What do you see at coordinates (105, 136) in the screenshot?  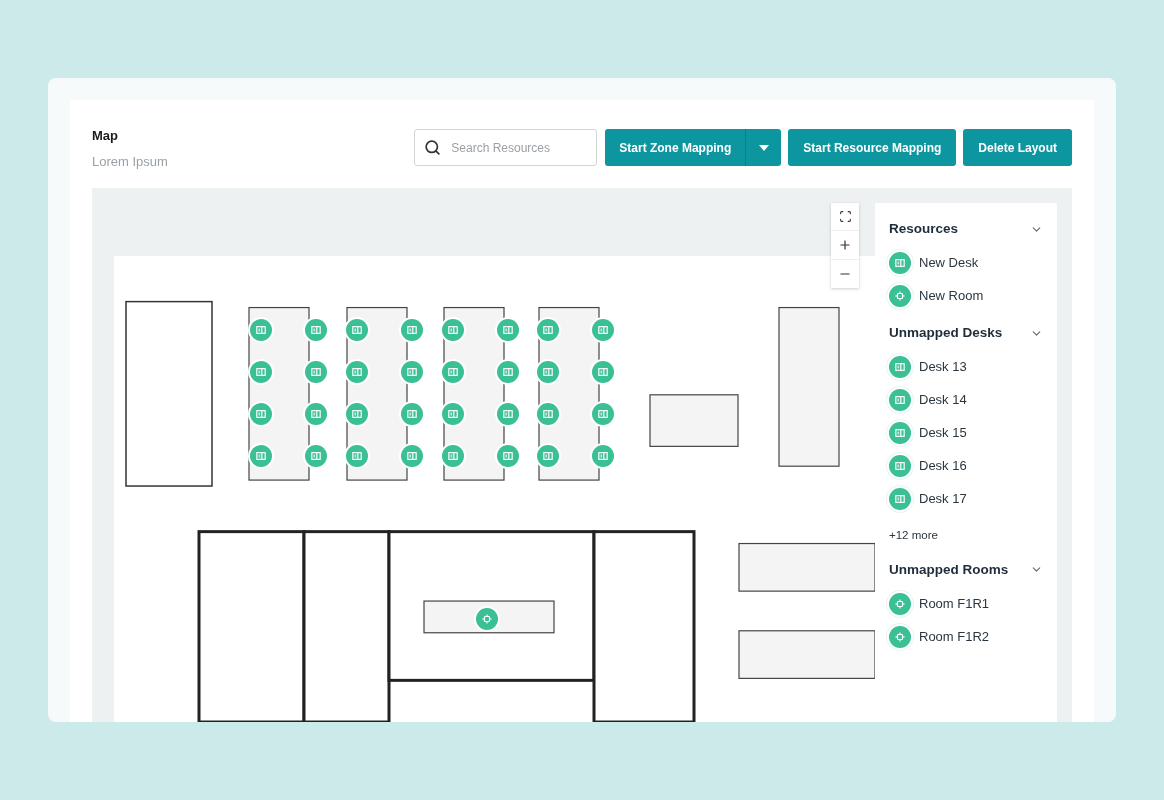 I see `page-title: Map` at bounding box center [105, 136].